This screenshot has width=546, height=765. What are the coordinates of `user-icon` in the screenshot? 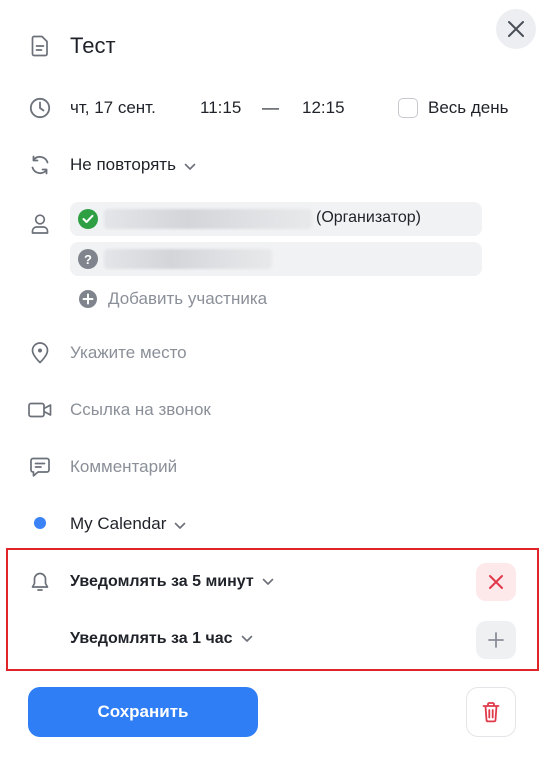 It's located at (40, 224).